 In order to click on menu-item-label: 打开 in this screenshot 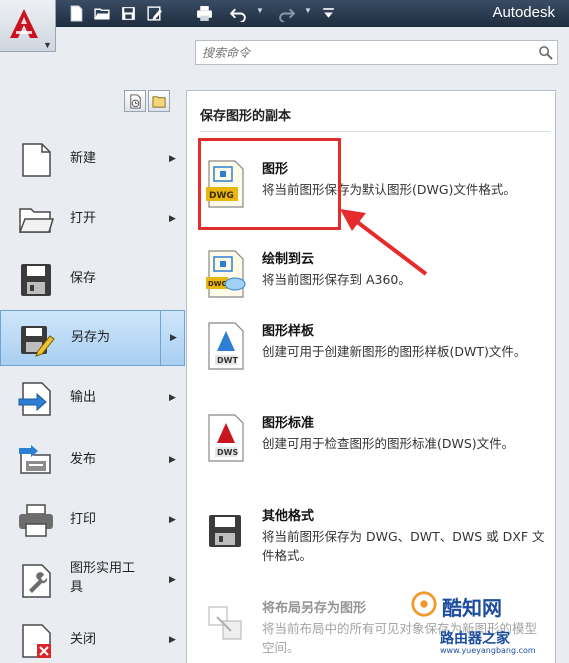, I will do `click(83, 218)`.